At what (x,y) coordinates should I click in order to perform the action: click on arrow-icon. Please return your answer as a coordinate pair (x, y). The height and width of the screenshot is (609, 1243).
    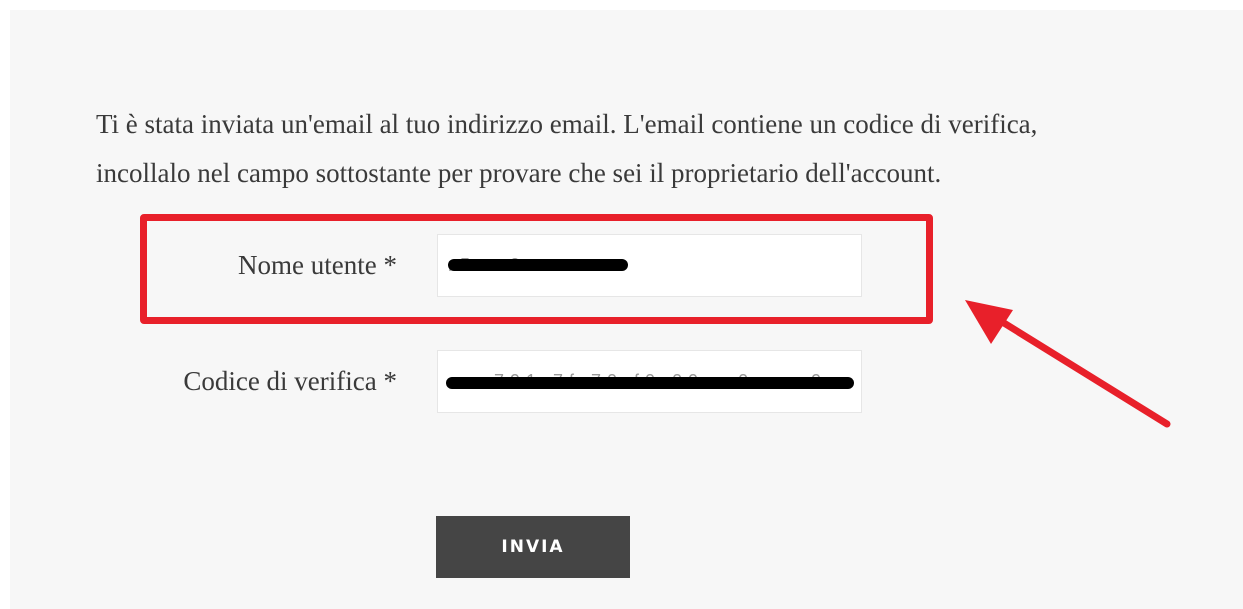
    Looking at the image, I should click on (1068, 364).